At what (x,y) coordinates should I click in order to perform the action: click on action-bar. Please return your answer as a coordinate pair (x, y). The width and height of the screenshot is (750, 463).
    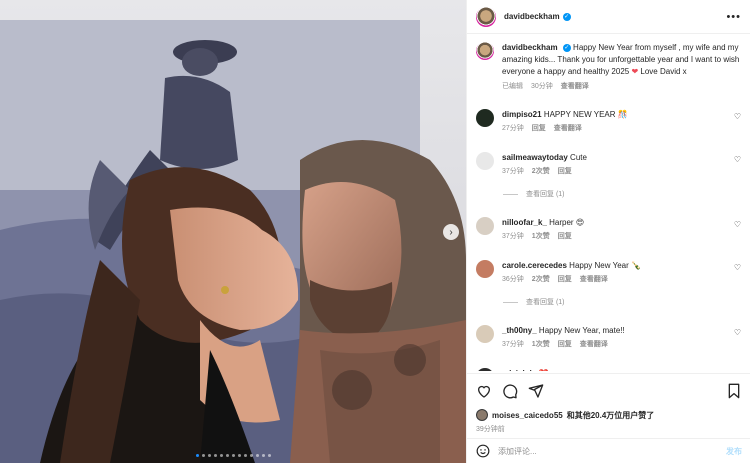
    Looking at the image, I should click on (609, 391).